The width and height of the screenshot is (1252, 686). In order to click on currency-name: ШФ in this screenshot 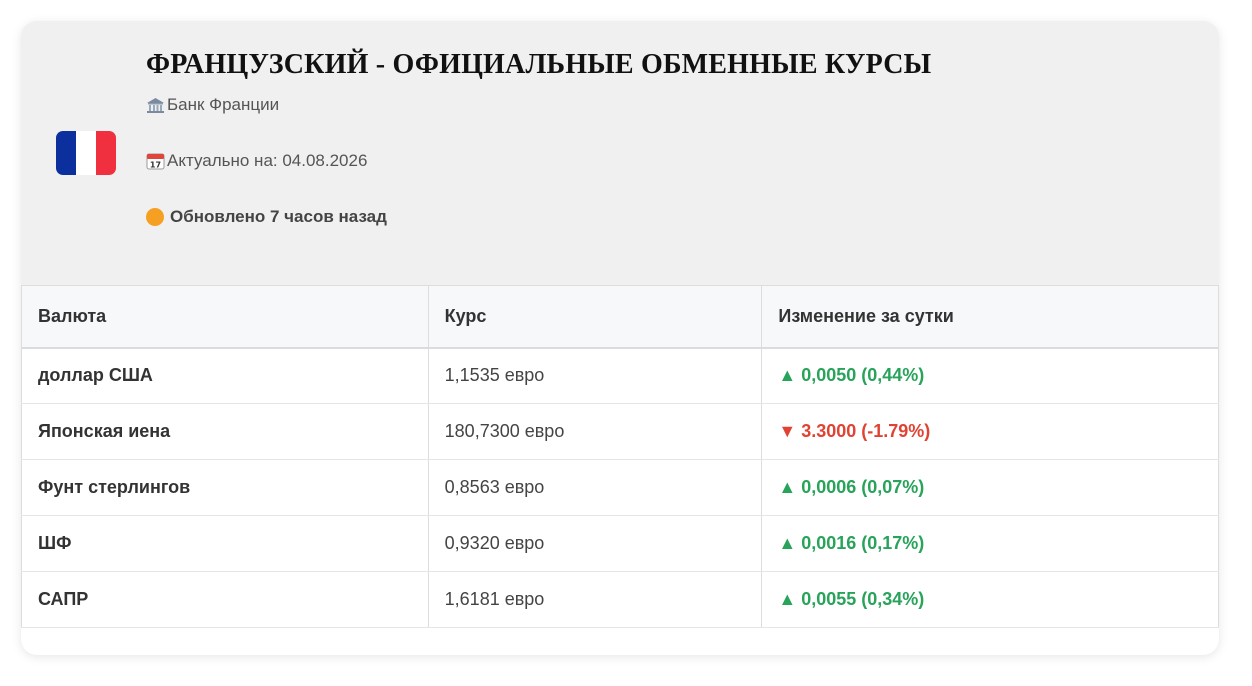, I will do `click(225, 543)`.